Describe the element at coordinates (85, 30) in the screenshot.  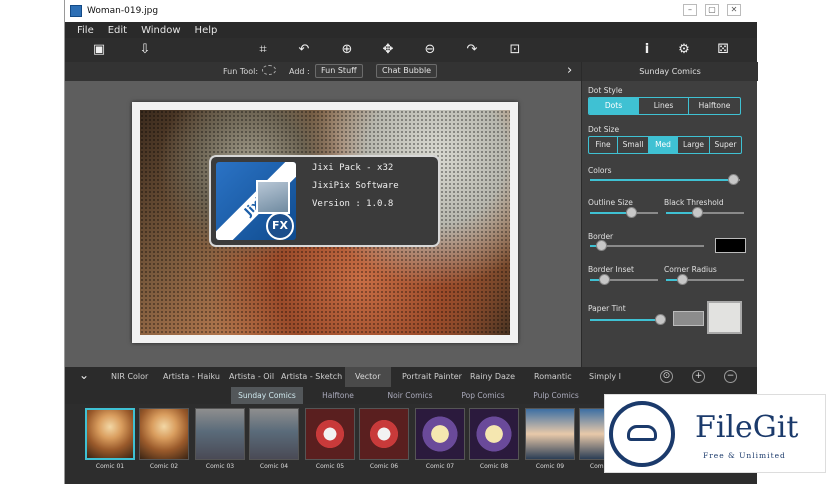
I see `menu-file: File` at that location.